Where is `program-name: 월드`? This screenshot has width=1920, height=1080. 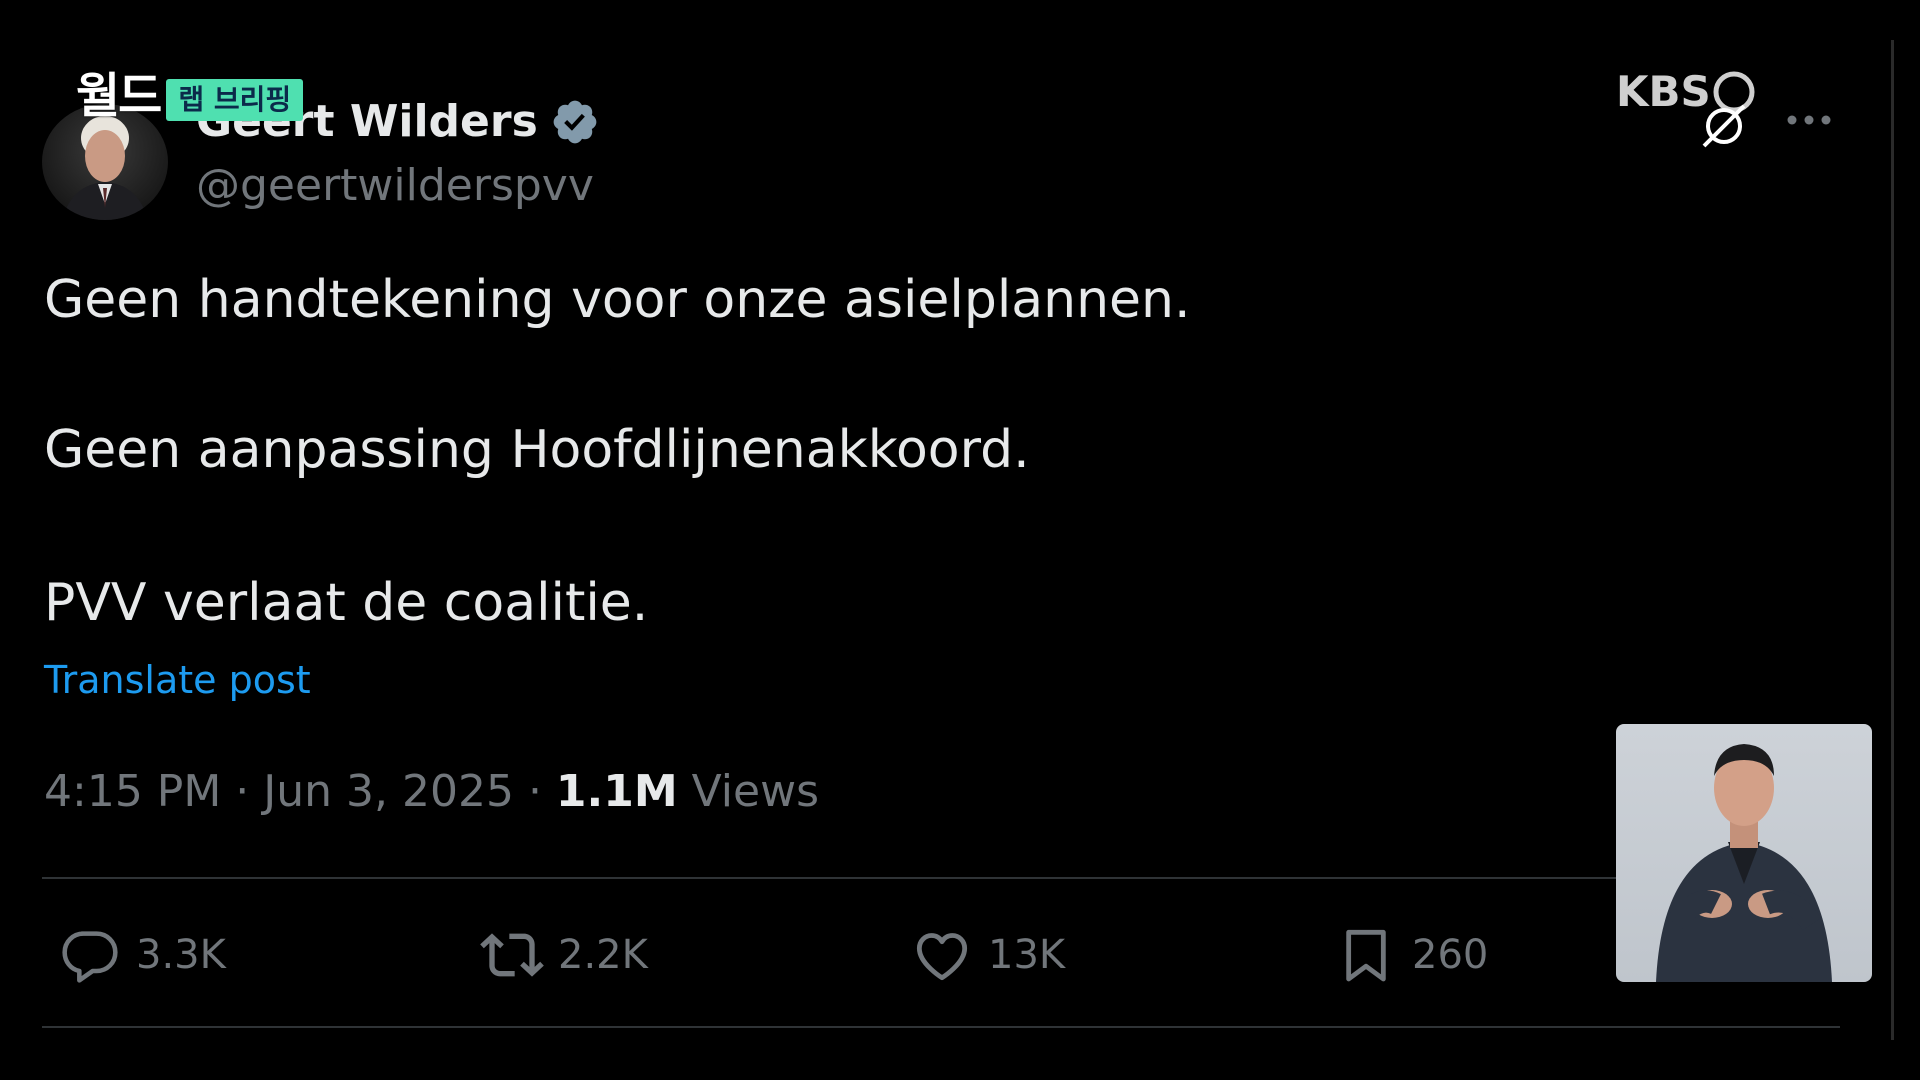
program-name: 월드 is located at coordinates (119, 96).